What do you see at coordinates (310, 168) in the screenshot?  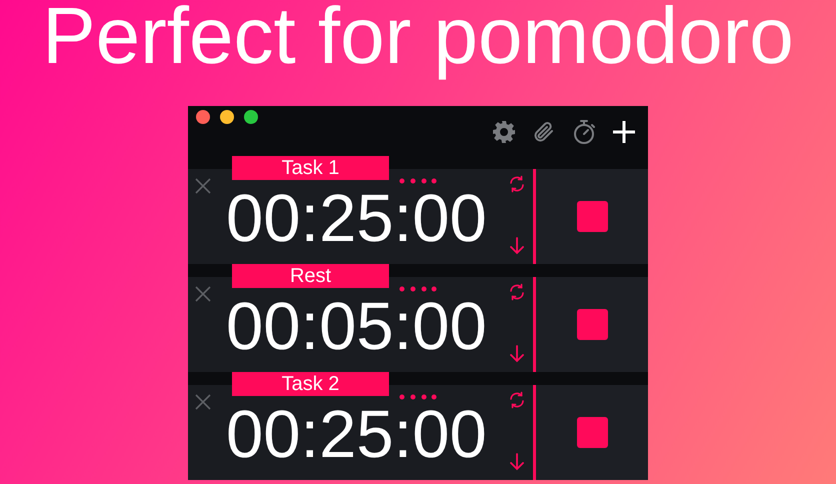 I see `timer-label: Task 1` at bounding box center [310, 168].